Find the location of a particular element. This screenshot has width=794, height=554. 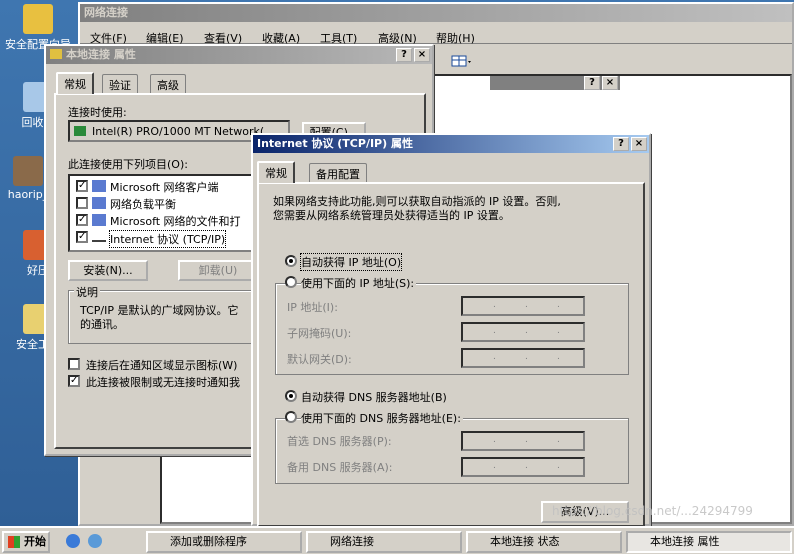

checkbox-item-3: ✓ is located at coordinates (82, 220).